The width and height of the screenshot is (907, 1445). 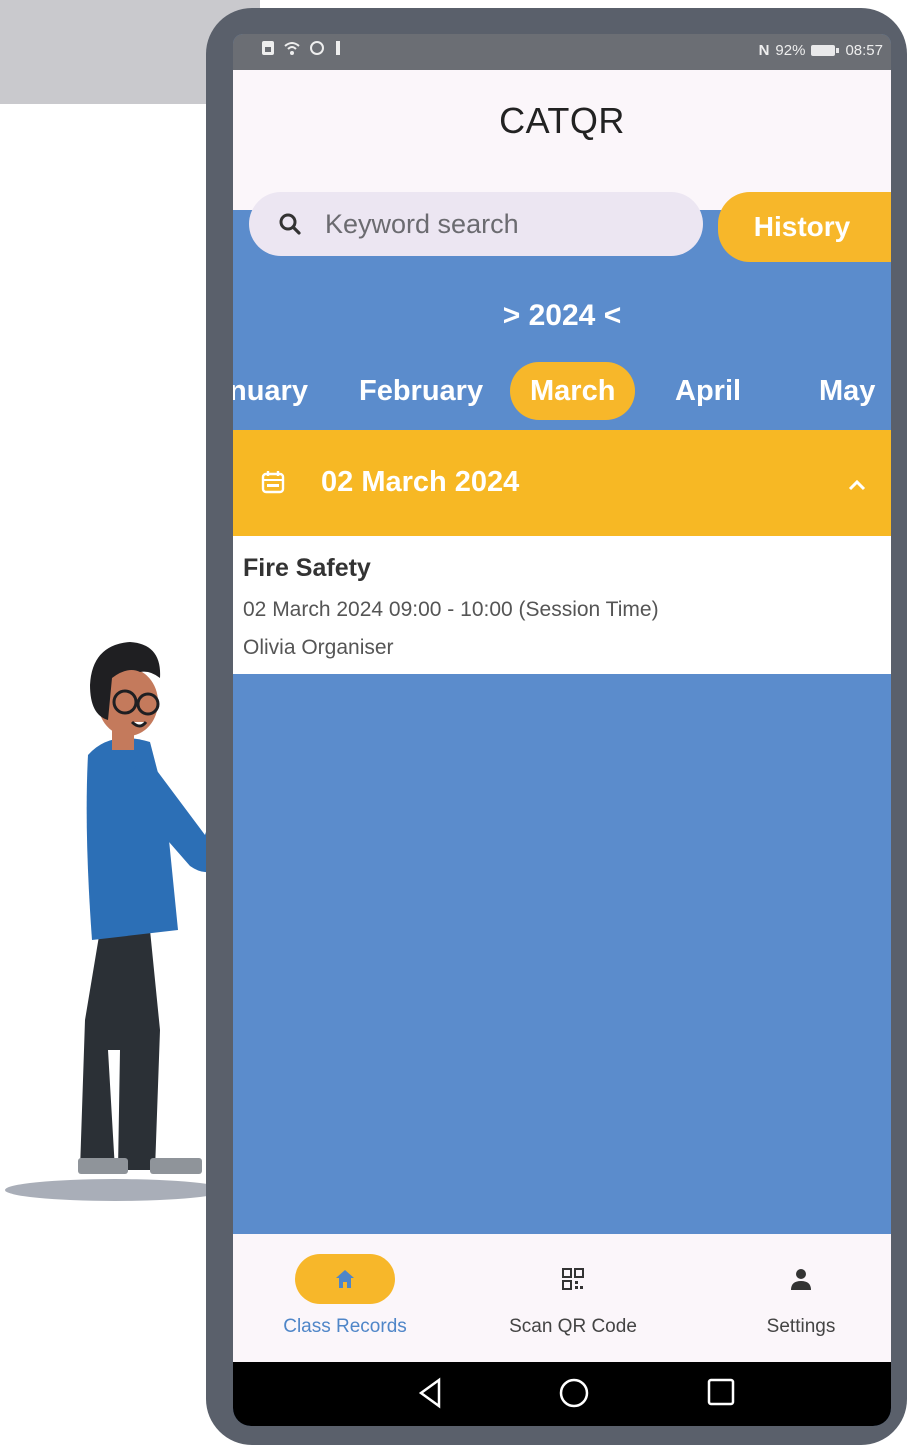 I want to click on date-group-header: 02 March 2024, so click(x=562, y=483).